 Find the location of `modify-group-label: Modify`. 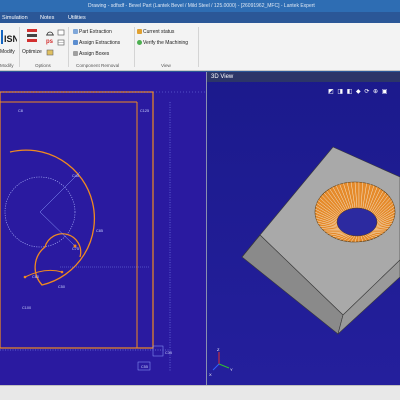

modify-group-label: Modify is located at coordinates (7, 65).